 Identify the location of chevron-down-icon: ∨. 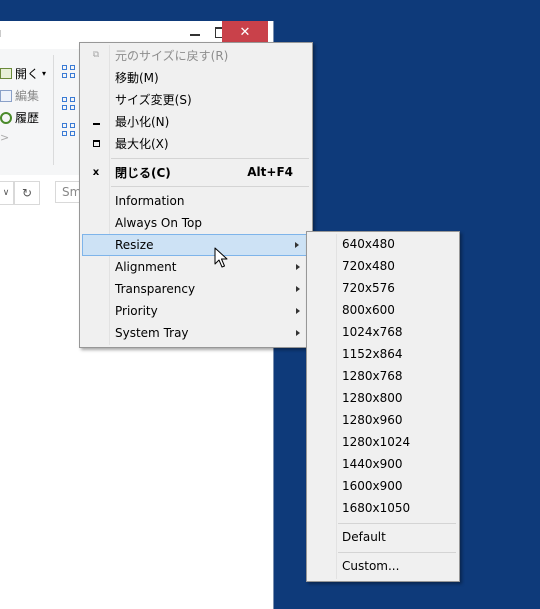
(6, 193).